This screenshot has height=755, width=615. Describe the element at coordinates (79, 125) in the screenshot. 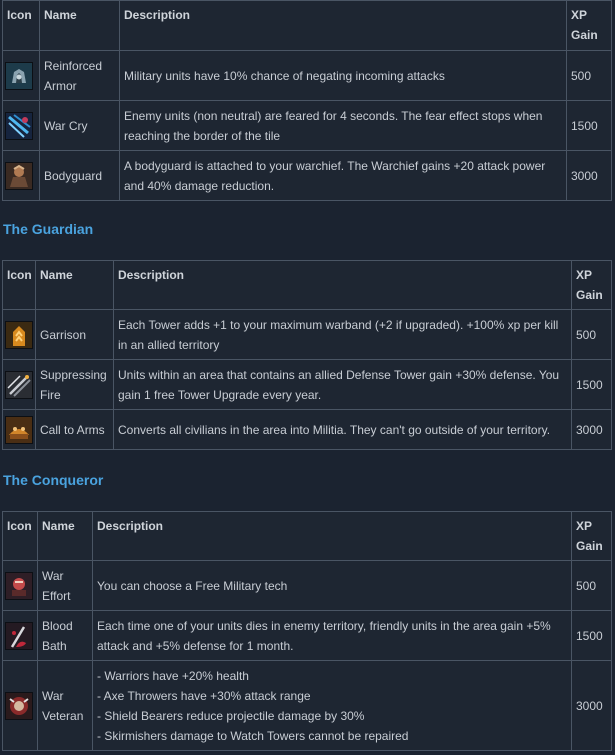

I see `talent-name: War Cry` at that location.